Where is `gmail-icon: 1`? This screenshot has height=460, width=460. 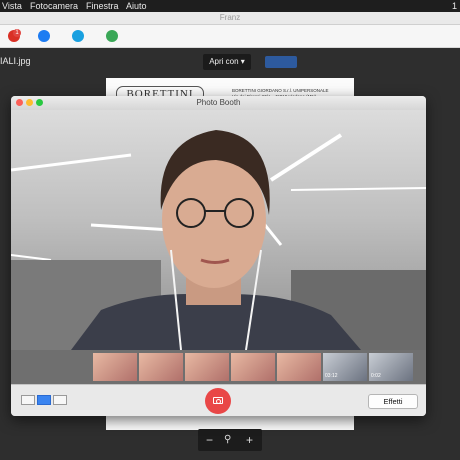
gmail-icon: 1 is located at coordinates (14, 35).